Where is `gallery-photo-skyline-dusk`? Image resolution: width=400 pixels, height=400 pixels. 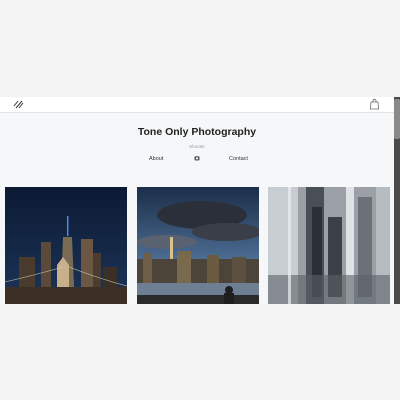 gallery-photo-skyline-dusk is located at coordinates (198, 245).